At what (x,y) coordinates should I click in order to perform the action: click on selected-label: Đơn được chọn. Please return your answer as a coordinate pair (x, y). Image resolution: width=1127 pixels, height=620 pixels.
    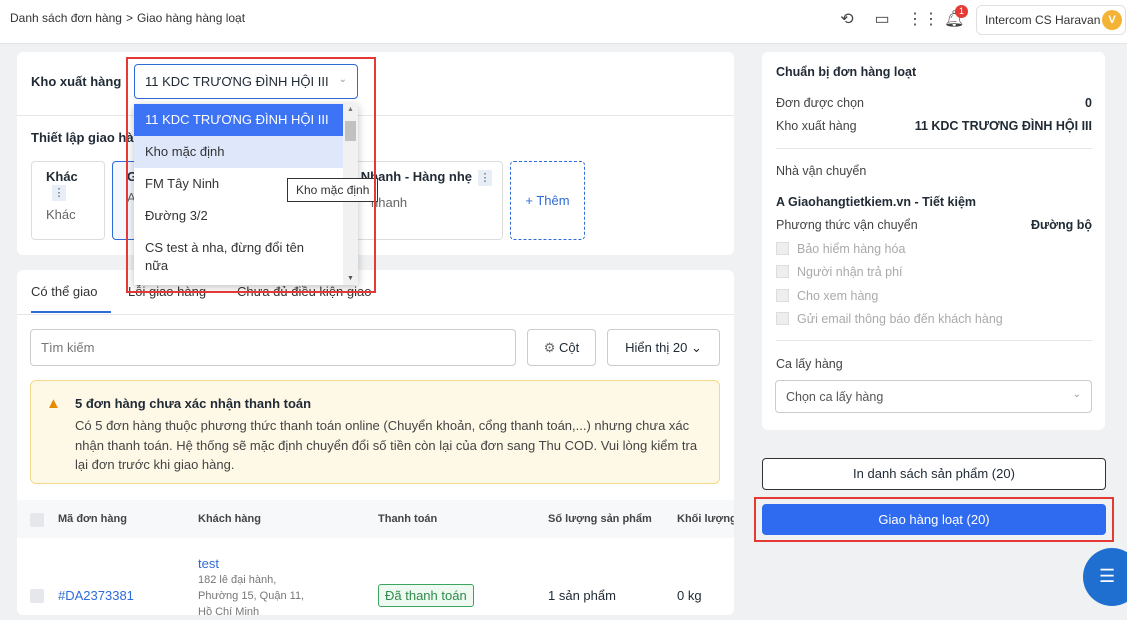
    Looking at the image, I should click on (820, 103).